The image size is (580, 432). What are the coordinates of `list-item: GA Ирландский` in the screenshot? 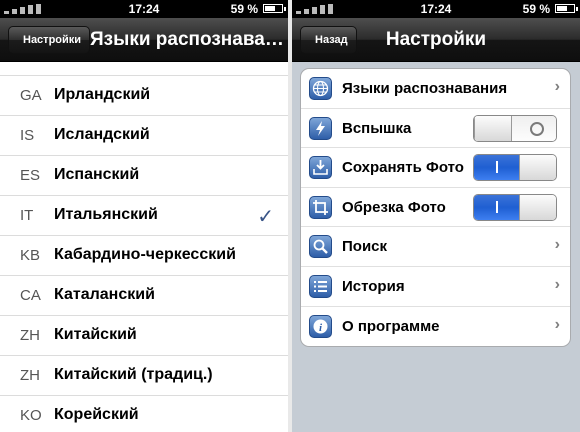 It's located at (144, 96).